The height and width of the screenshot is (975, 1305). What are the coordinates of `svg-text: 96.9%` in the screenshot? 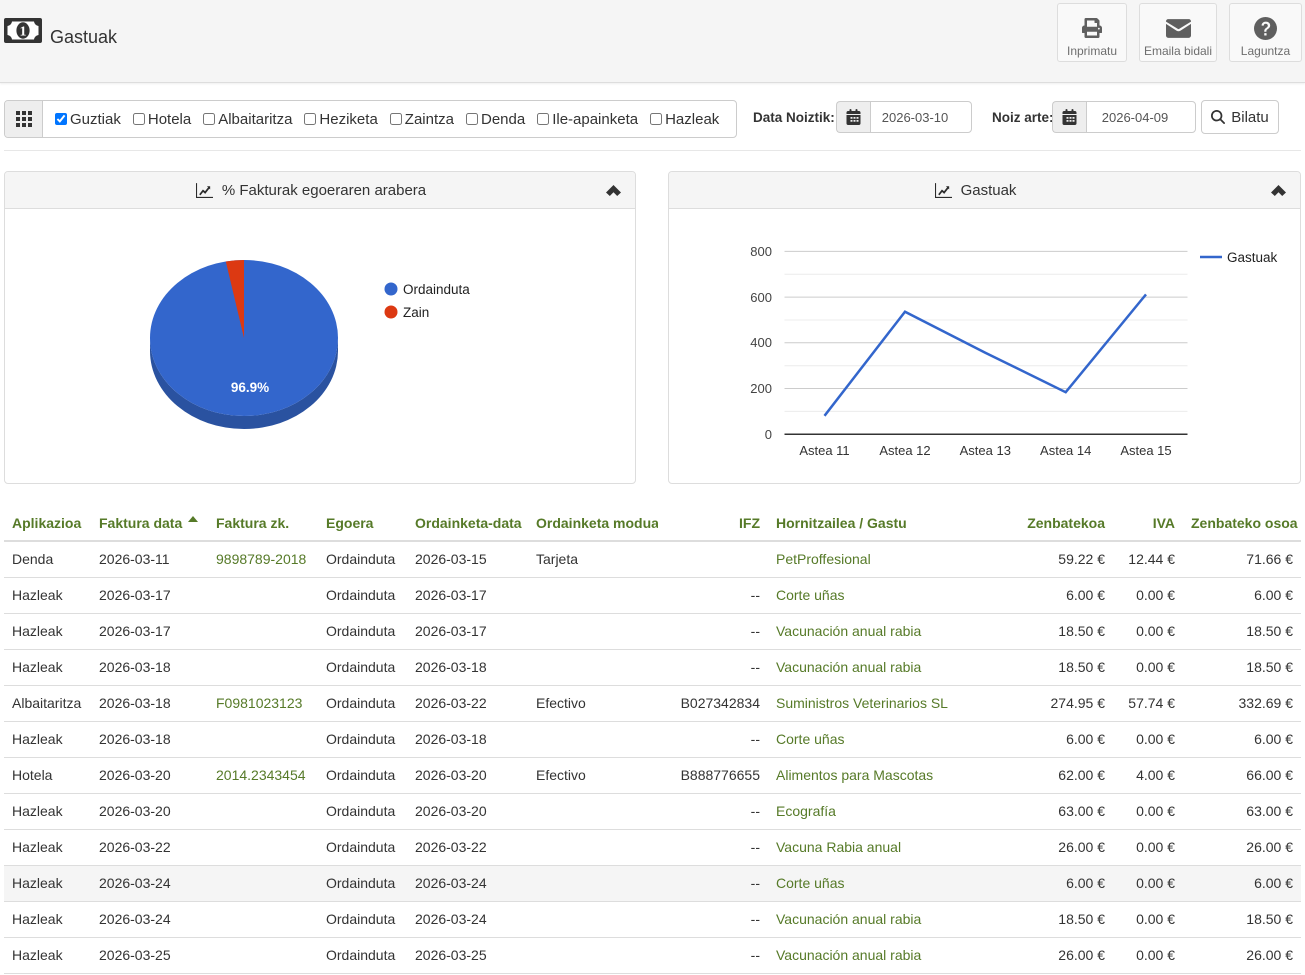 It's located at (250, 387).